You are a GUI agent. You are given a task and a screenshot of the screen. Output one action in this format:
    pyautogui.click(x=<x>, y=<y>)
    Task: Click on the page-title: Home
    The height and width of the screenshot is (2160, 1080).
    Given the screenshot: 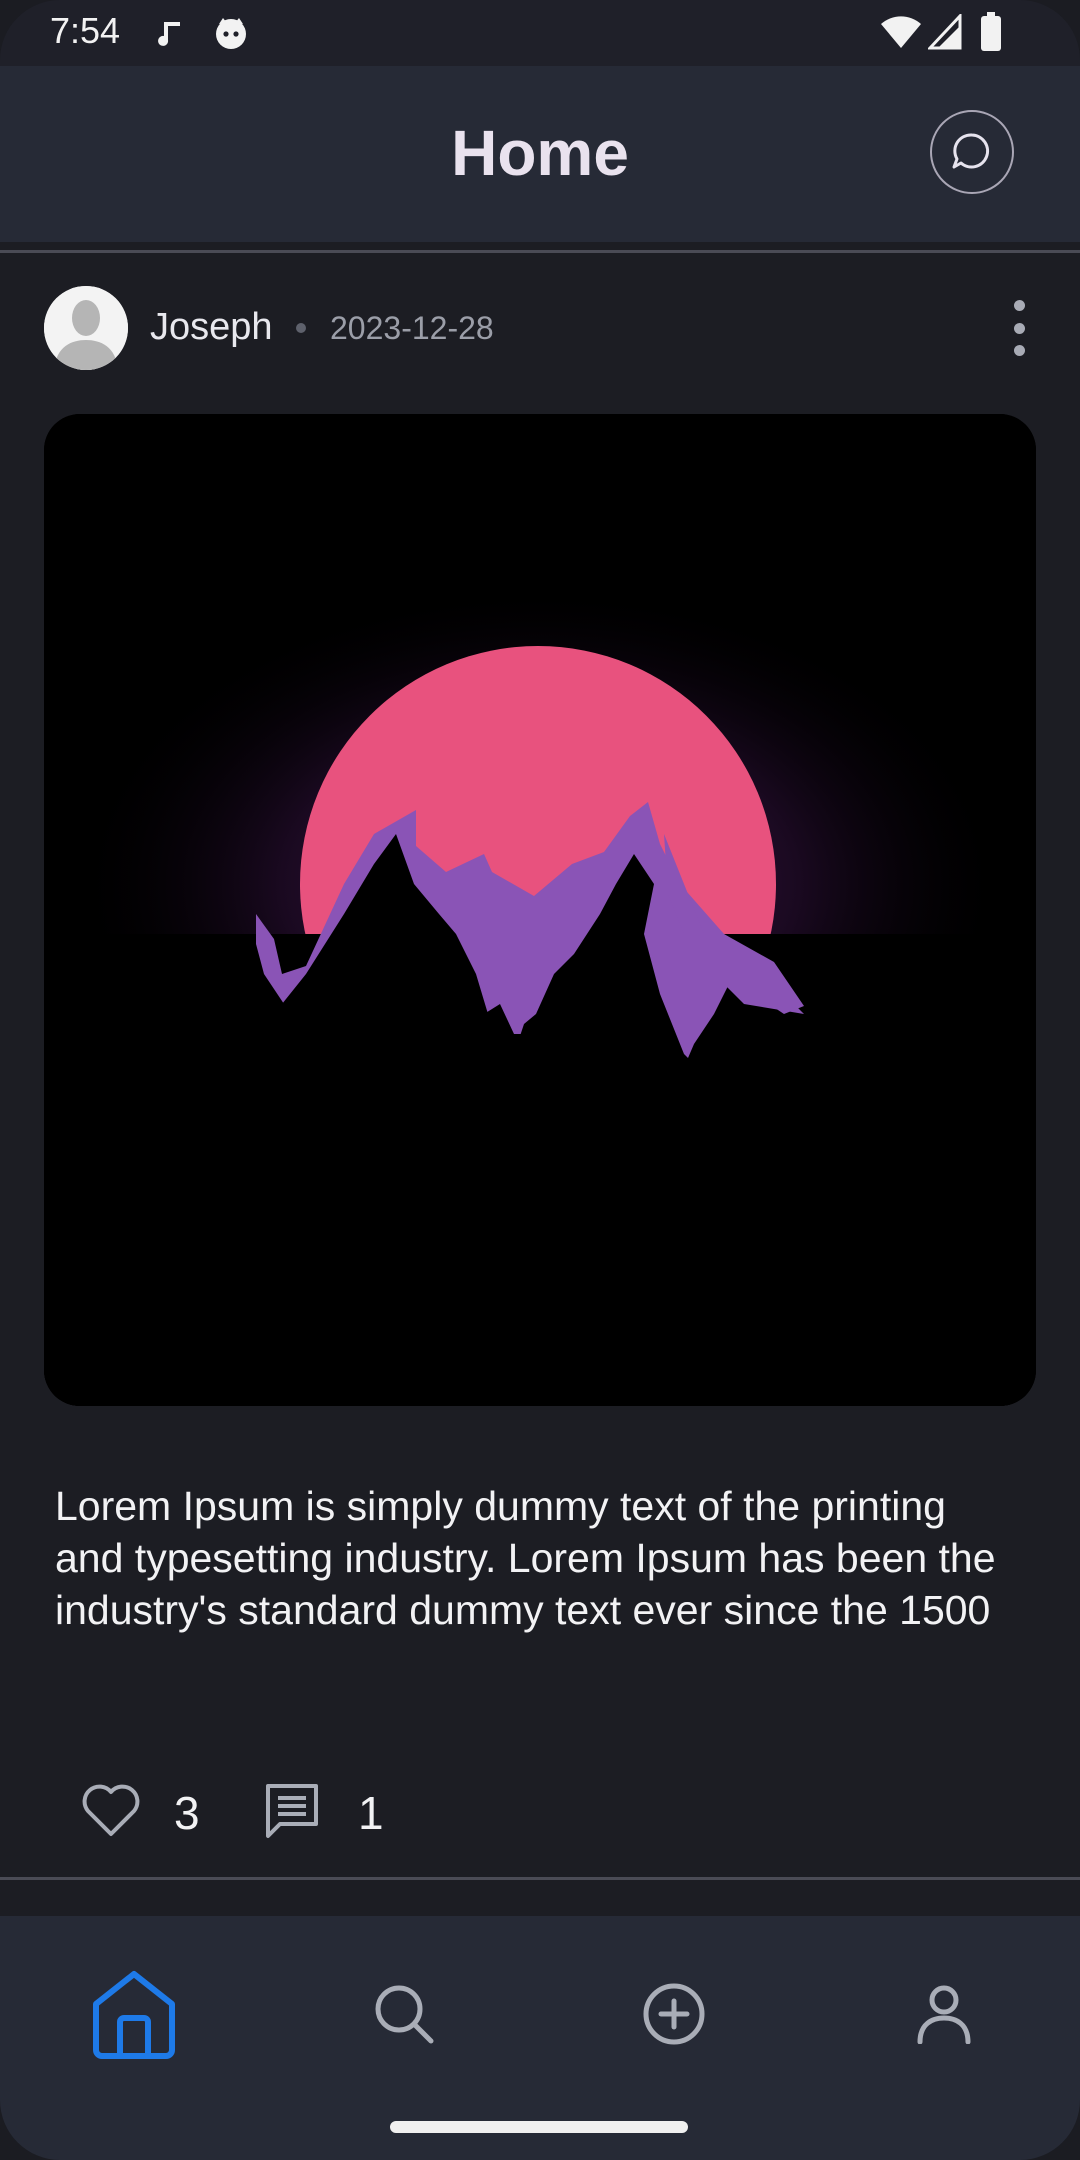 What is the action you would take?
    pyautogui.click(x=540, y=153)
    